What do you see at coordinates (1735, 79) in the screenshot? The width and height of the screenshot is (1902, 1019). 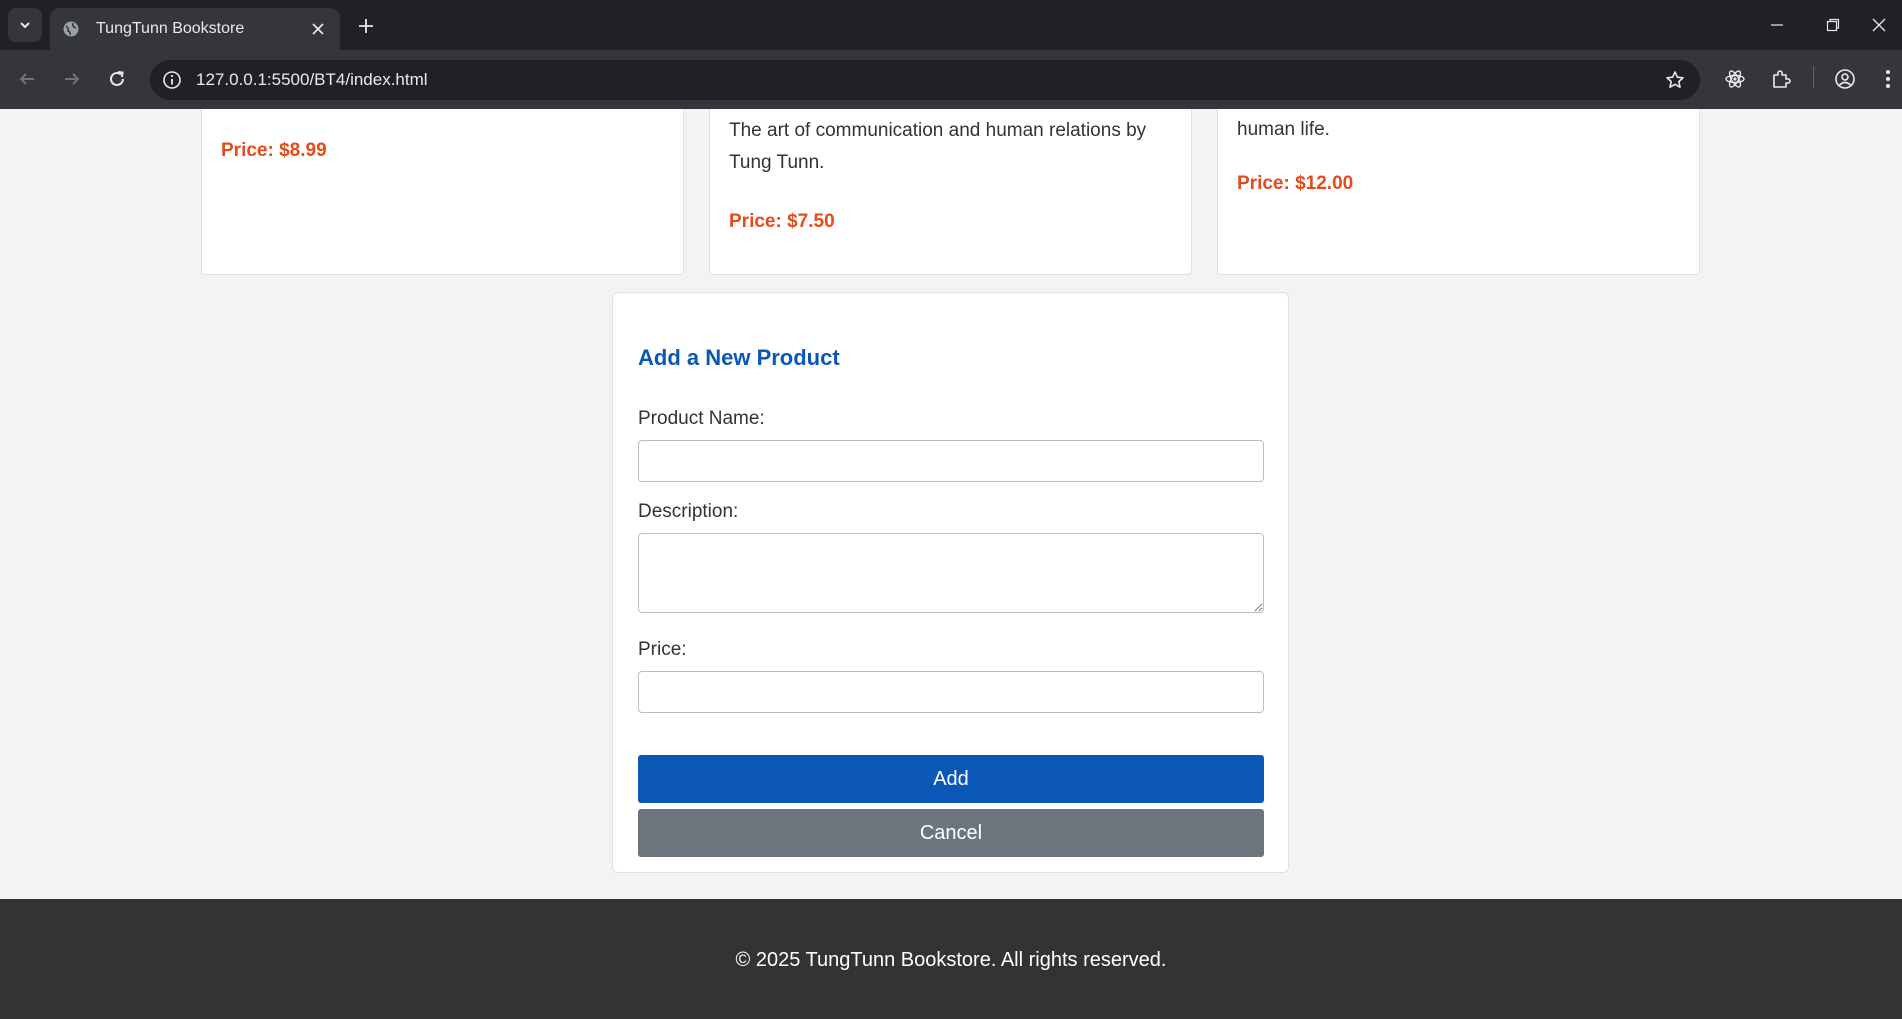 I see `react-devtools-icon` at bounding box center [1735, 79].